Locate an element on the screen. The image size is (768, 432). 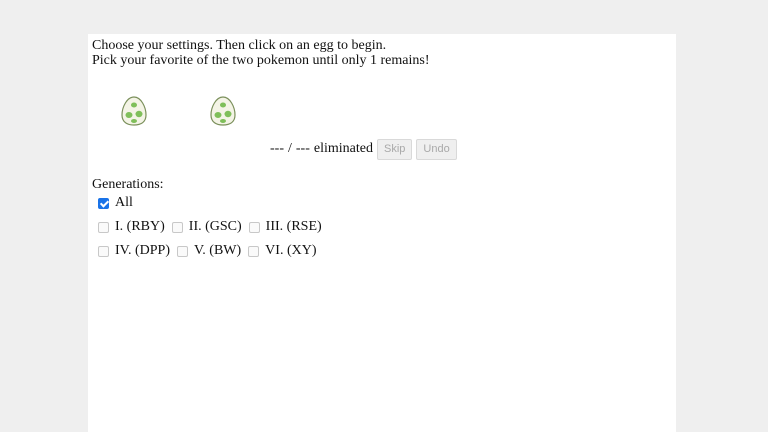
generation-option-3: III. (RSE) is located at coordinates (285, 227).